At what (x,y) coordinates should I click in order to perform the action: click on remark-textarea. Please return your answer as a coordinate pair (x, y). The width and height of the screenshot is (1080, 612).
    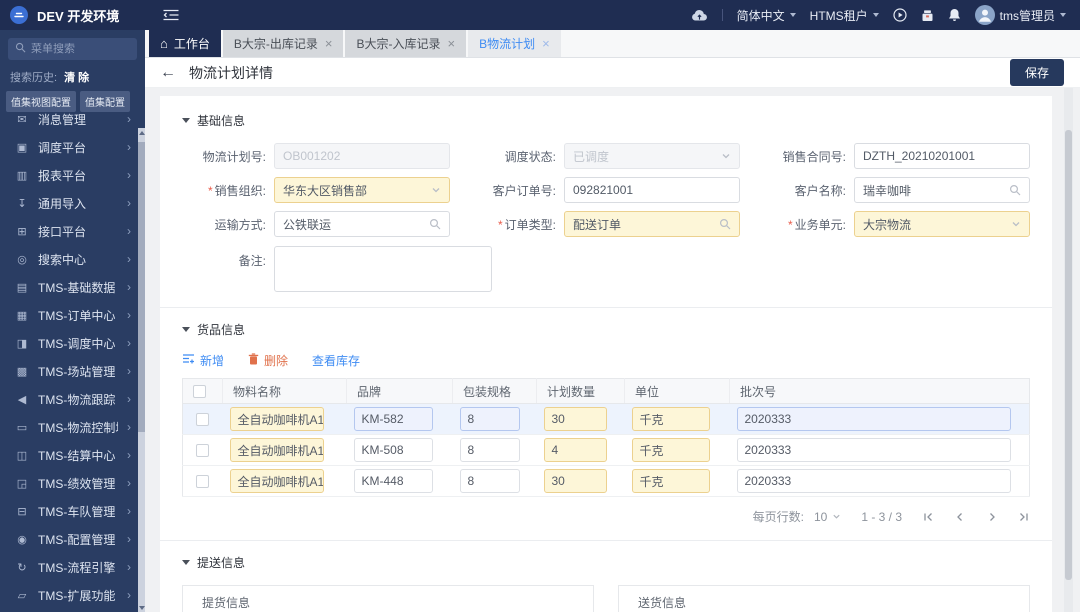
    Looking at the image, I should click on (383, 269).